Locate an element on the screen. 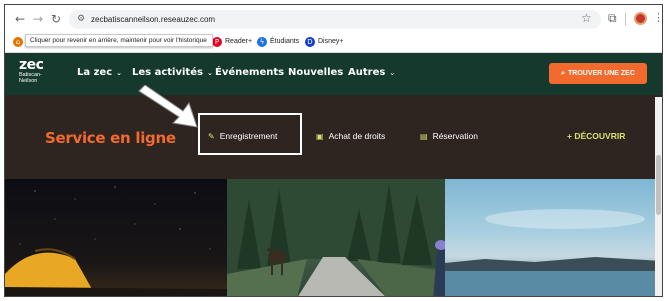 The width and height of the screenshot is (669, 301). service-achat-droits-label: Achat de droits is located at coordinates (357, 136).